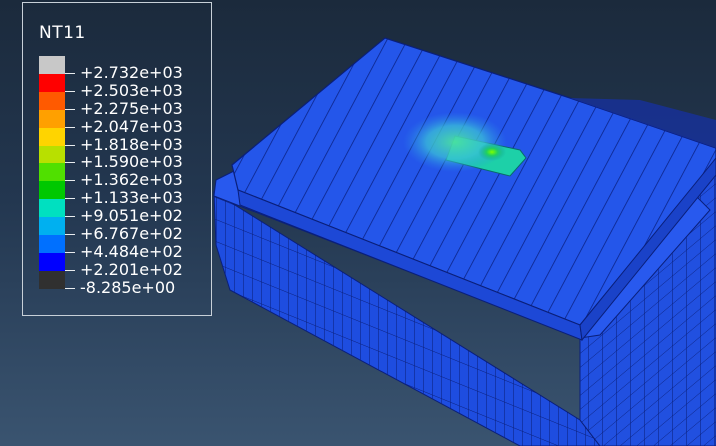 The width and height of the screenshot is (716, 446). What do you see at coordinates (131, 198) in the screenshot?
I see `legend-label: +1.133e+03` at bounding box center [131, 198].